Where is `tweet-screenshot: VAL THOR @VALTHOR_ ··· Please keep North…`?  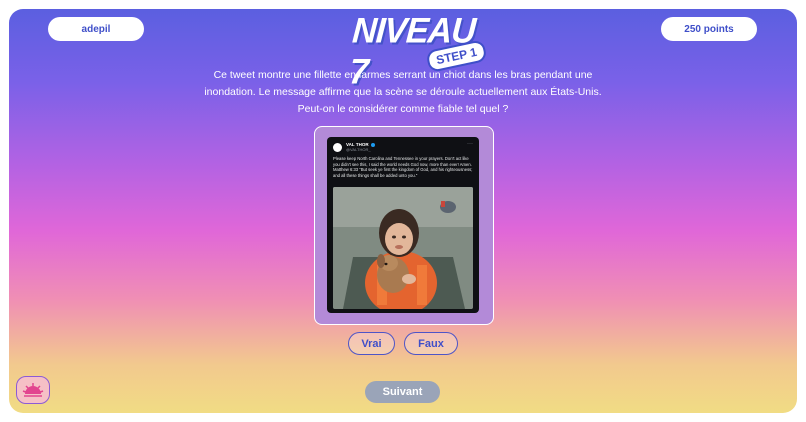 tweet-screenshot: VAL THOR @VALTHOR_ ··· Please keep North… is located at coordinates (403, 225).